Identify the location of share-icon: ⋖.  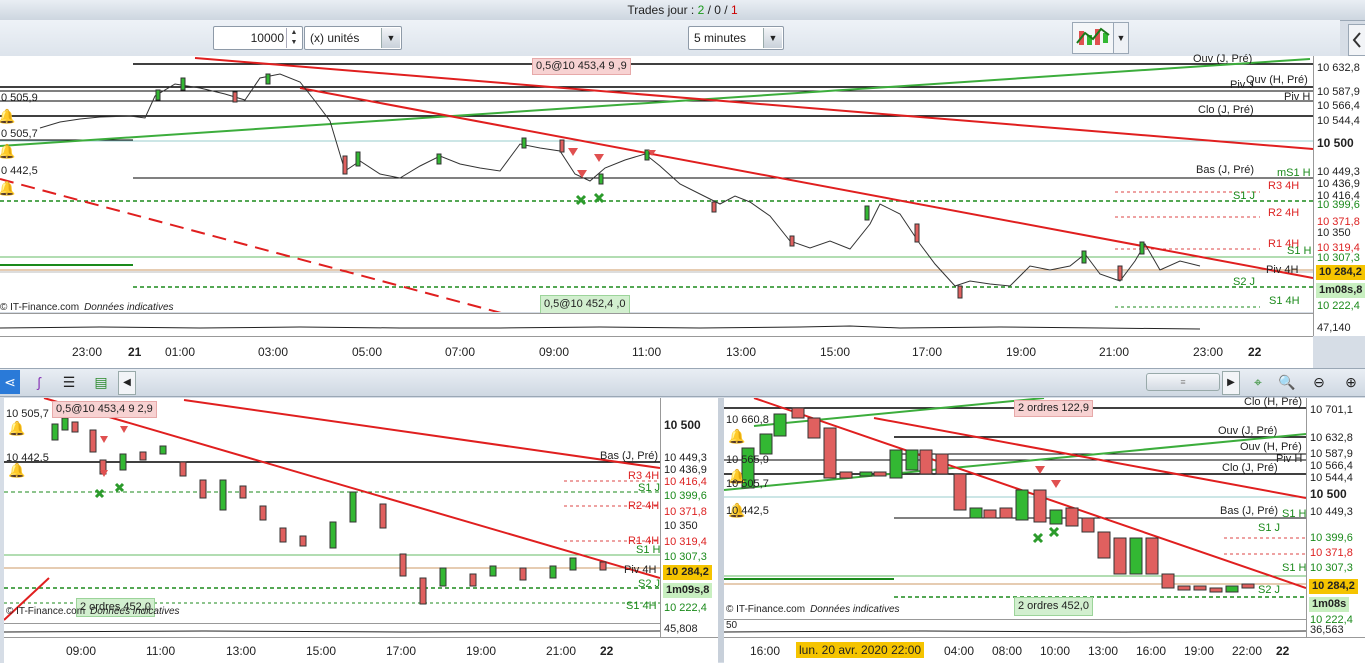
(10, 382).